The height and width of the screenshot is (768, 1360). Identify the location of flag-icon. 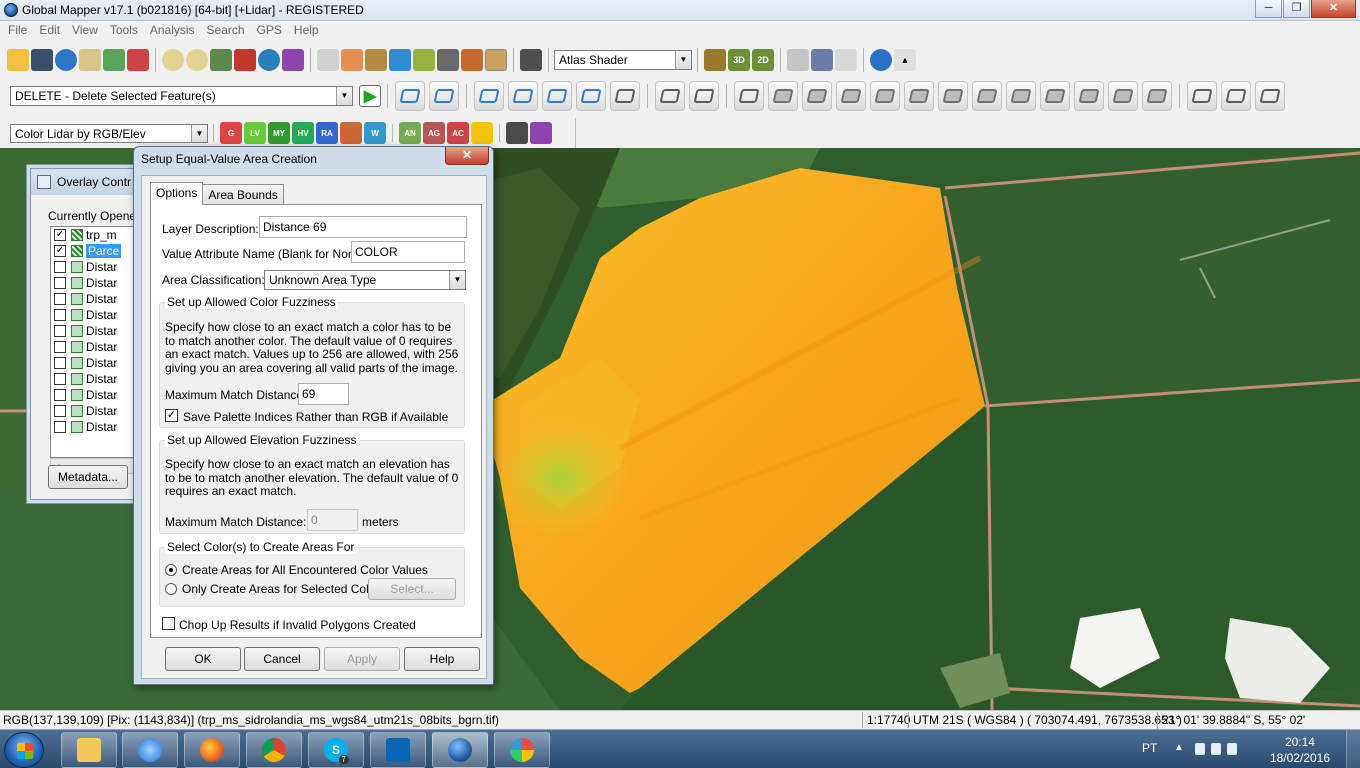
(798, 60).